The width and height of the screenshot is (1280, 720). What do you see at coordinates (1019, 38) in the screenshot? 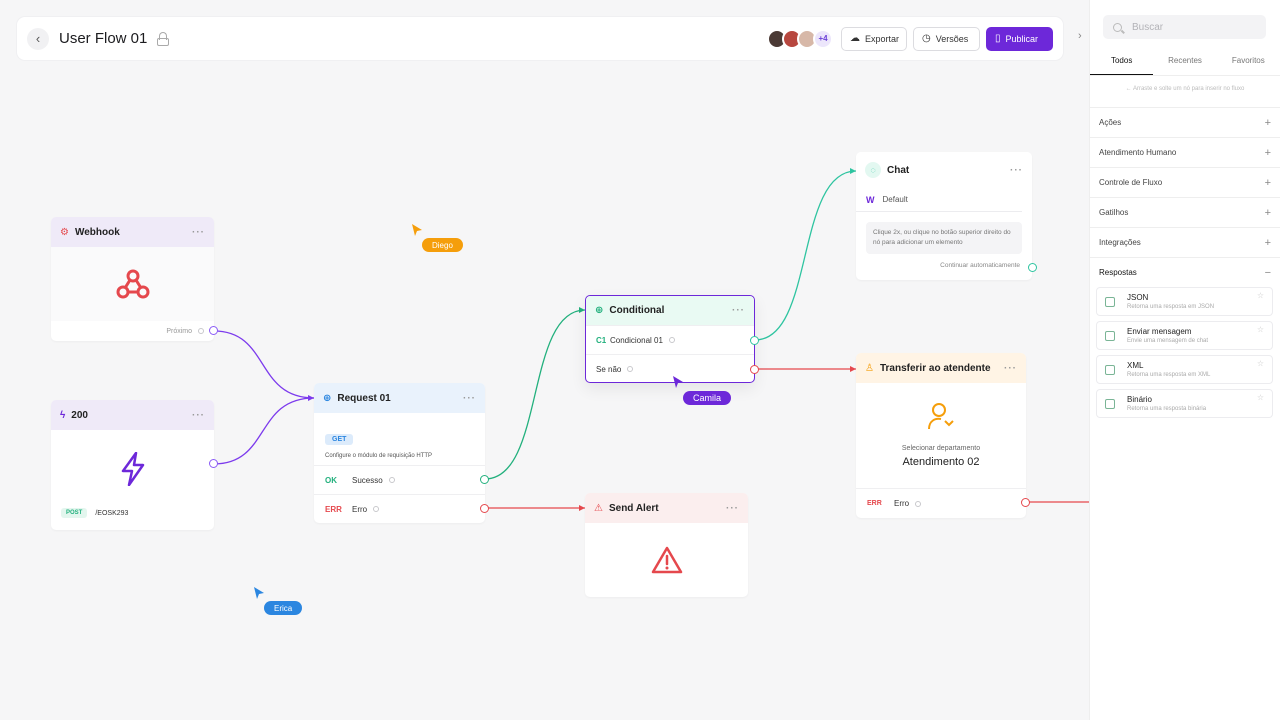
I see `publish-button: ▯ Publicar` at bounding box center [1019, 38].